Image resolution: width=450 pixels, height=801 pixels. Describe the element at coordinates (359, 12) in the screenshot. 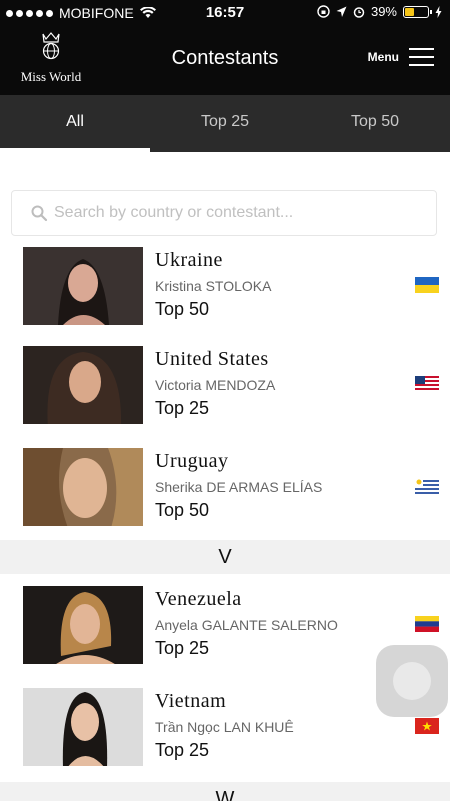

I see `alarm-icon` at that location.